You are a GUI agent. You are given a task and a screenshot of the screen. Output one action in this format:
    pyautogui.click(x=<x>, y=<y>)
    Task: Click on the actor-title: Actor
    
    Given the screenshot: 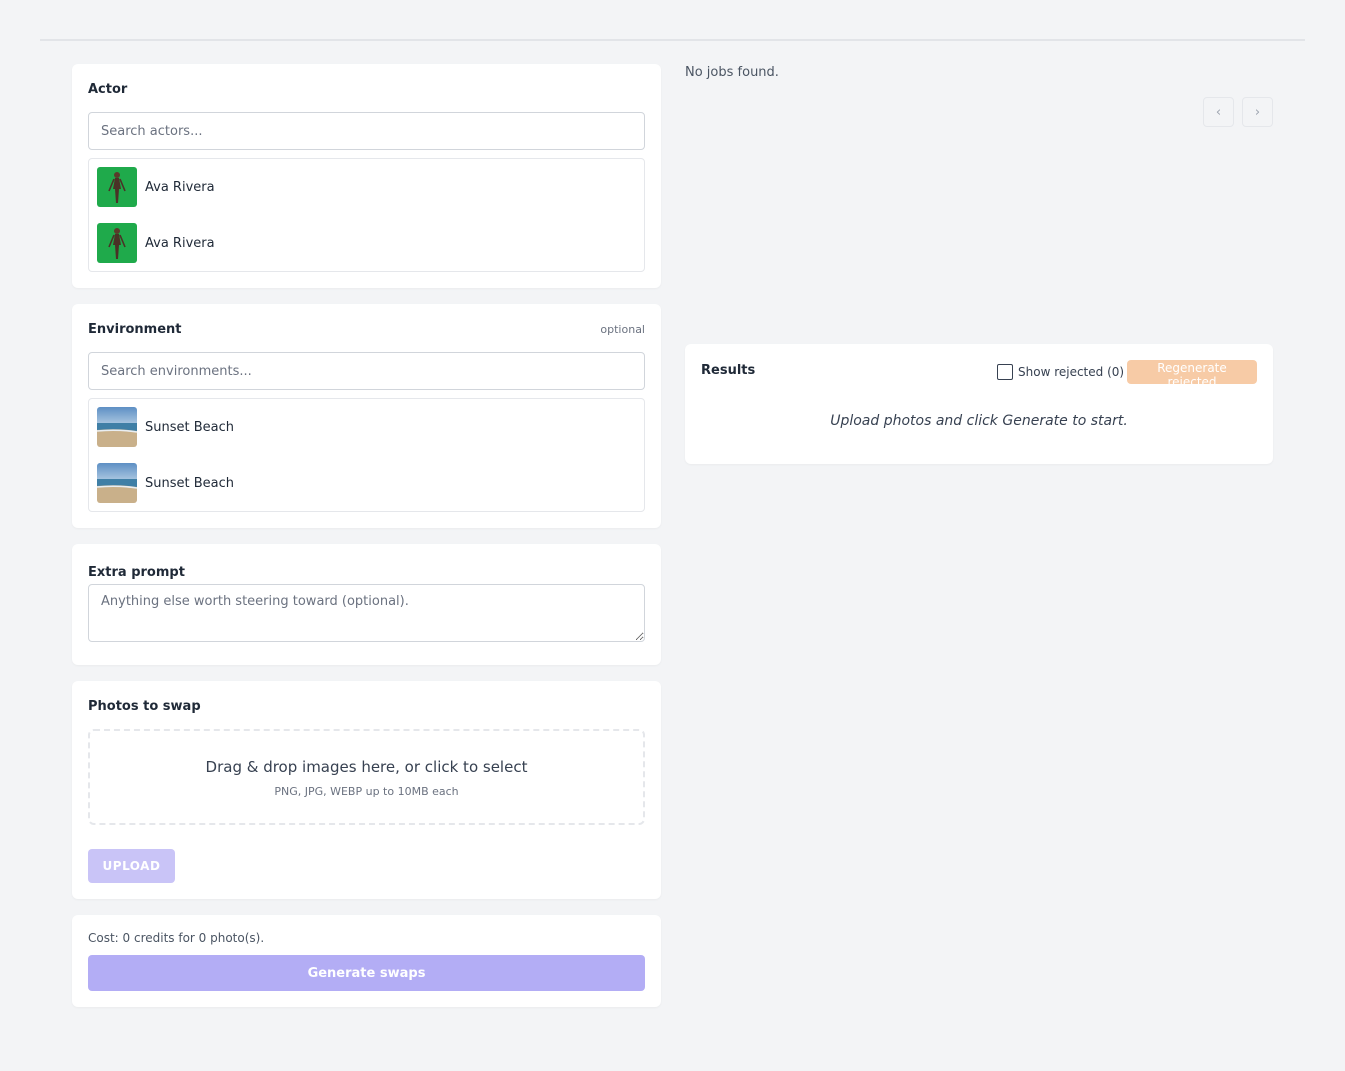 What is the action you would take?
    pyautogui.click(x=108, y=89)
    